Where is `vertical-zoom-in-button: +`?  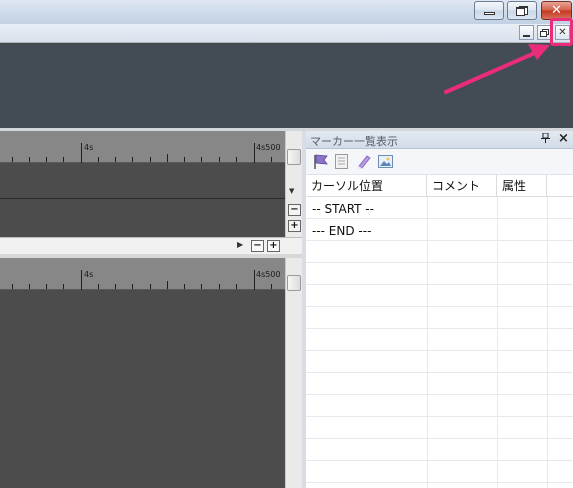 vertical-zoom-in-button: + is located at coordinates (294, 226).